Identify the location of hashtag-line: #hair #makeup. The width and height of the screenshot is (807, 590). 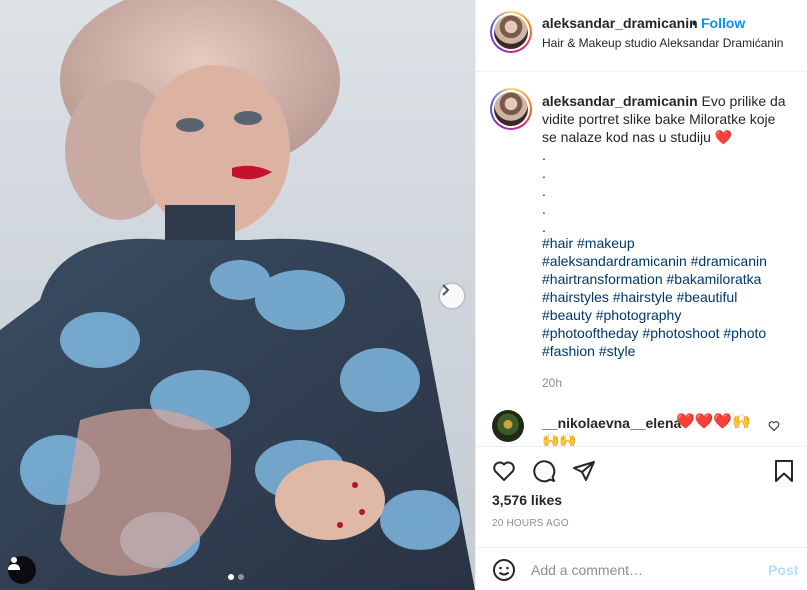
(667, 243).